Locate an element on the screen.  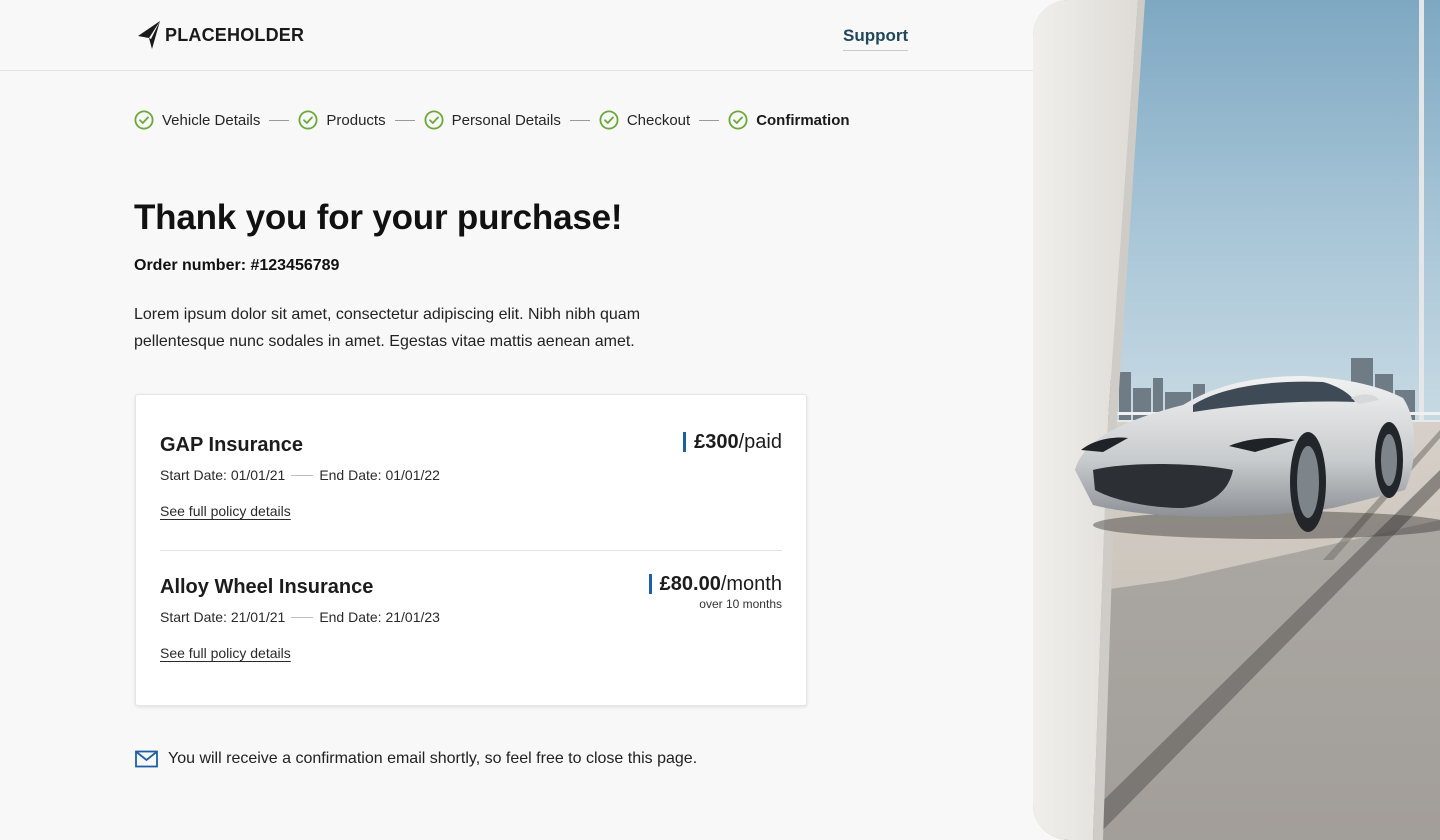
policy-price: £80.00/month over 10 months is located at coordinates (715, 592).